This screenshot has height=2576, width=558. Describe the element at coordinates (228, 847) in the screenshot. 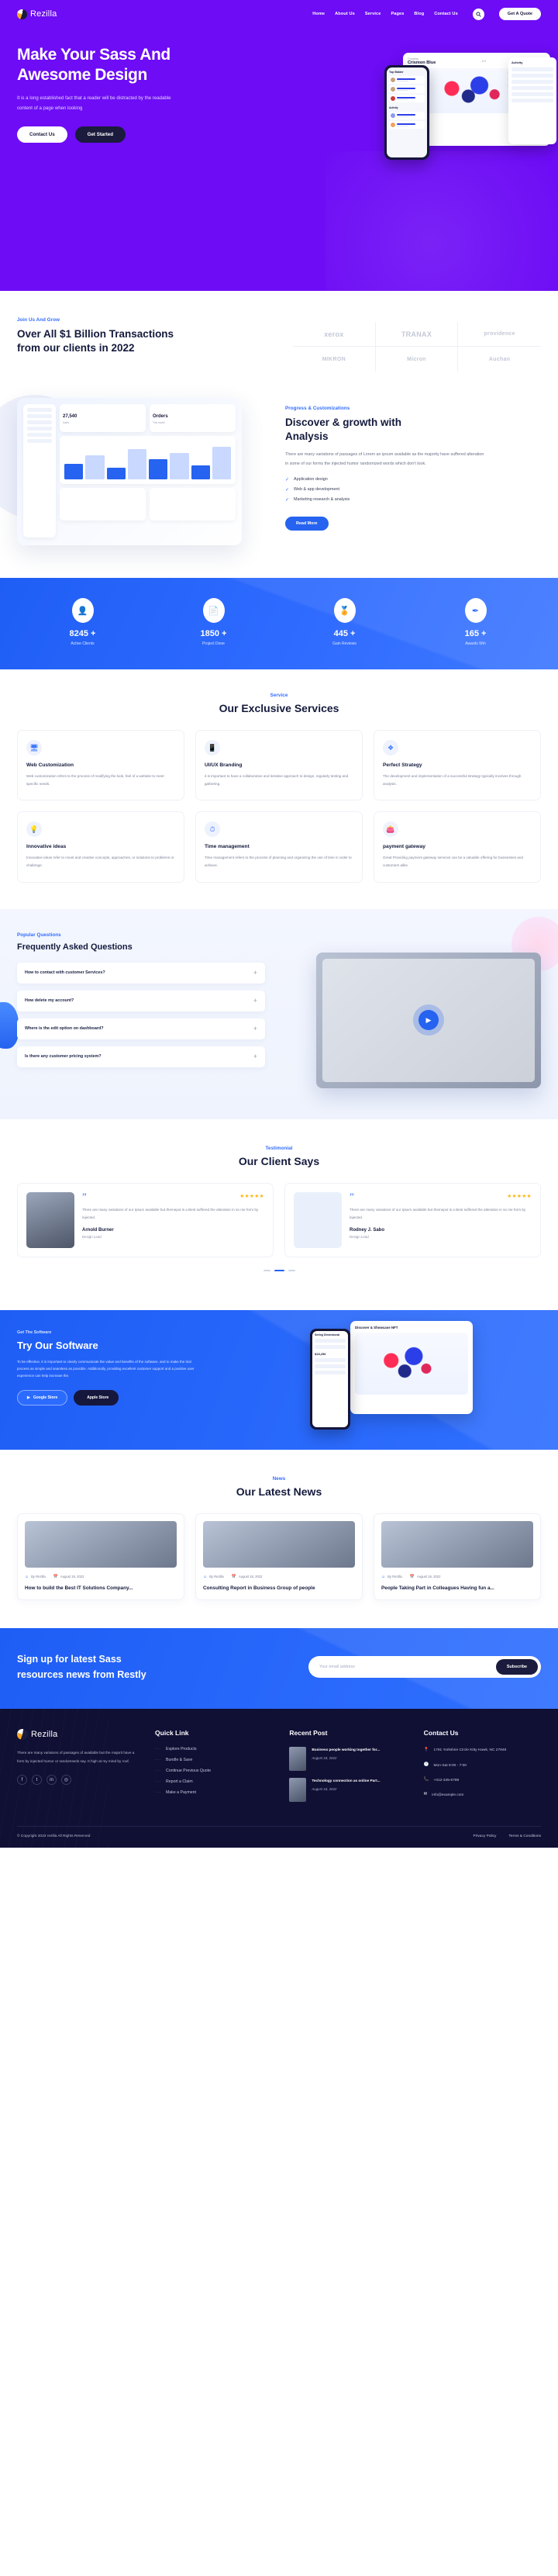

I see `service-title: Time management` at that location.